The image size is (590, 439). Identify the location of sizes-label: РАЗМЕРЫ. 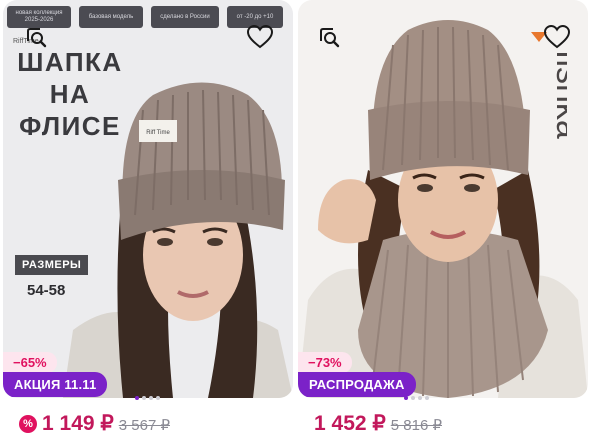
(52, 265).